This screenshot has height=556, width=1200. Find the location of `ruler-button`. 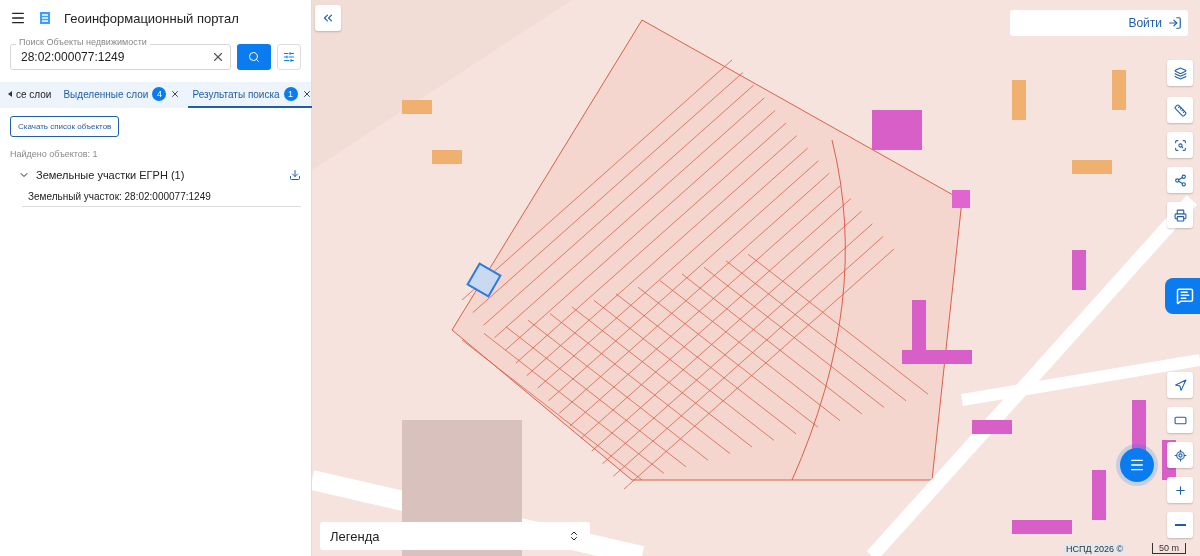

ruler-button is located at coordinates (1180, 110).